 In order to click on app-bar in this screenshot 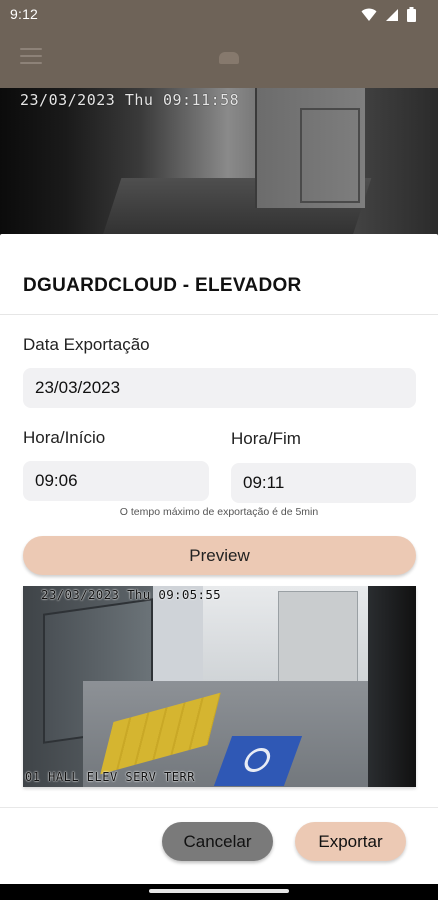, I will do `click(219, 59)`.